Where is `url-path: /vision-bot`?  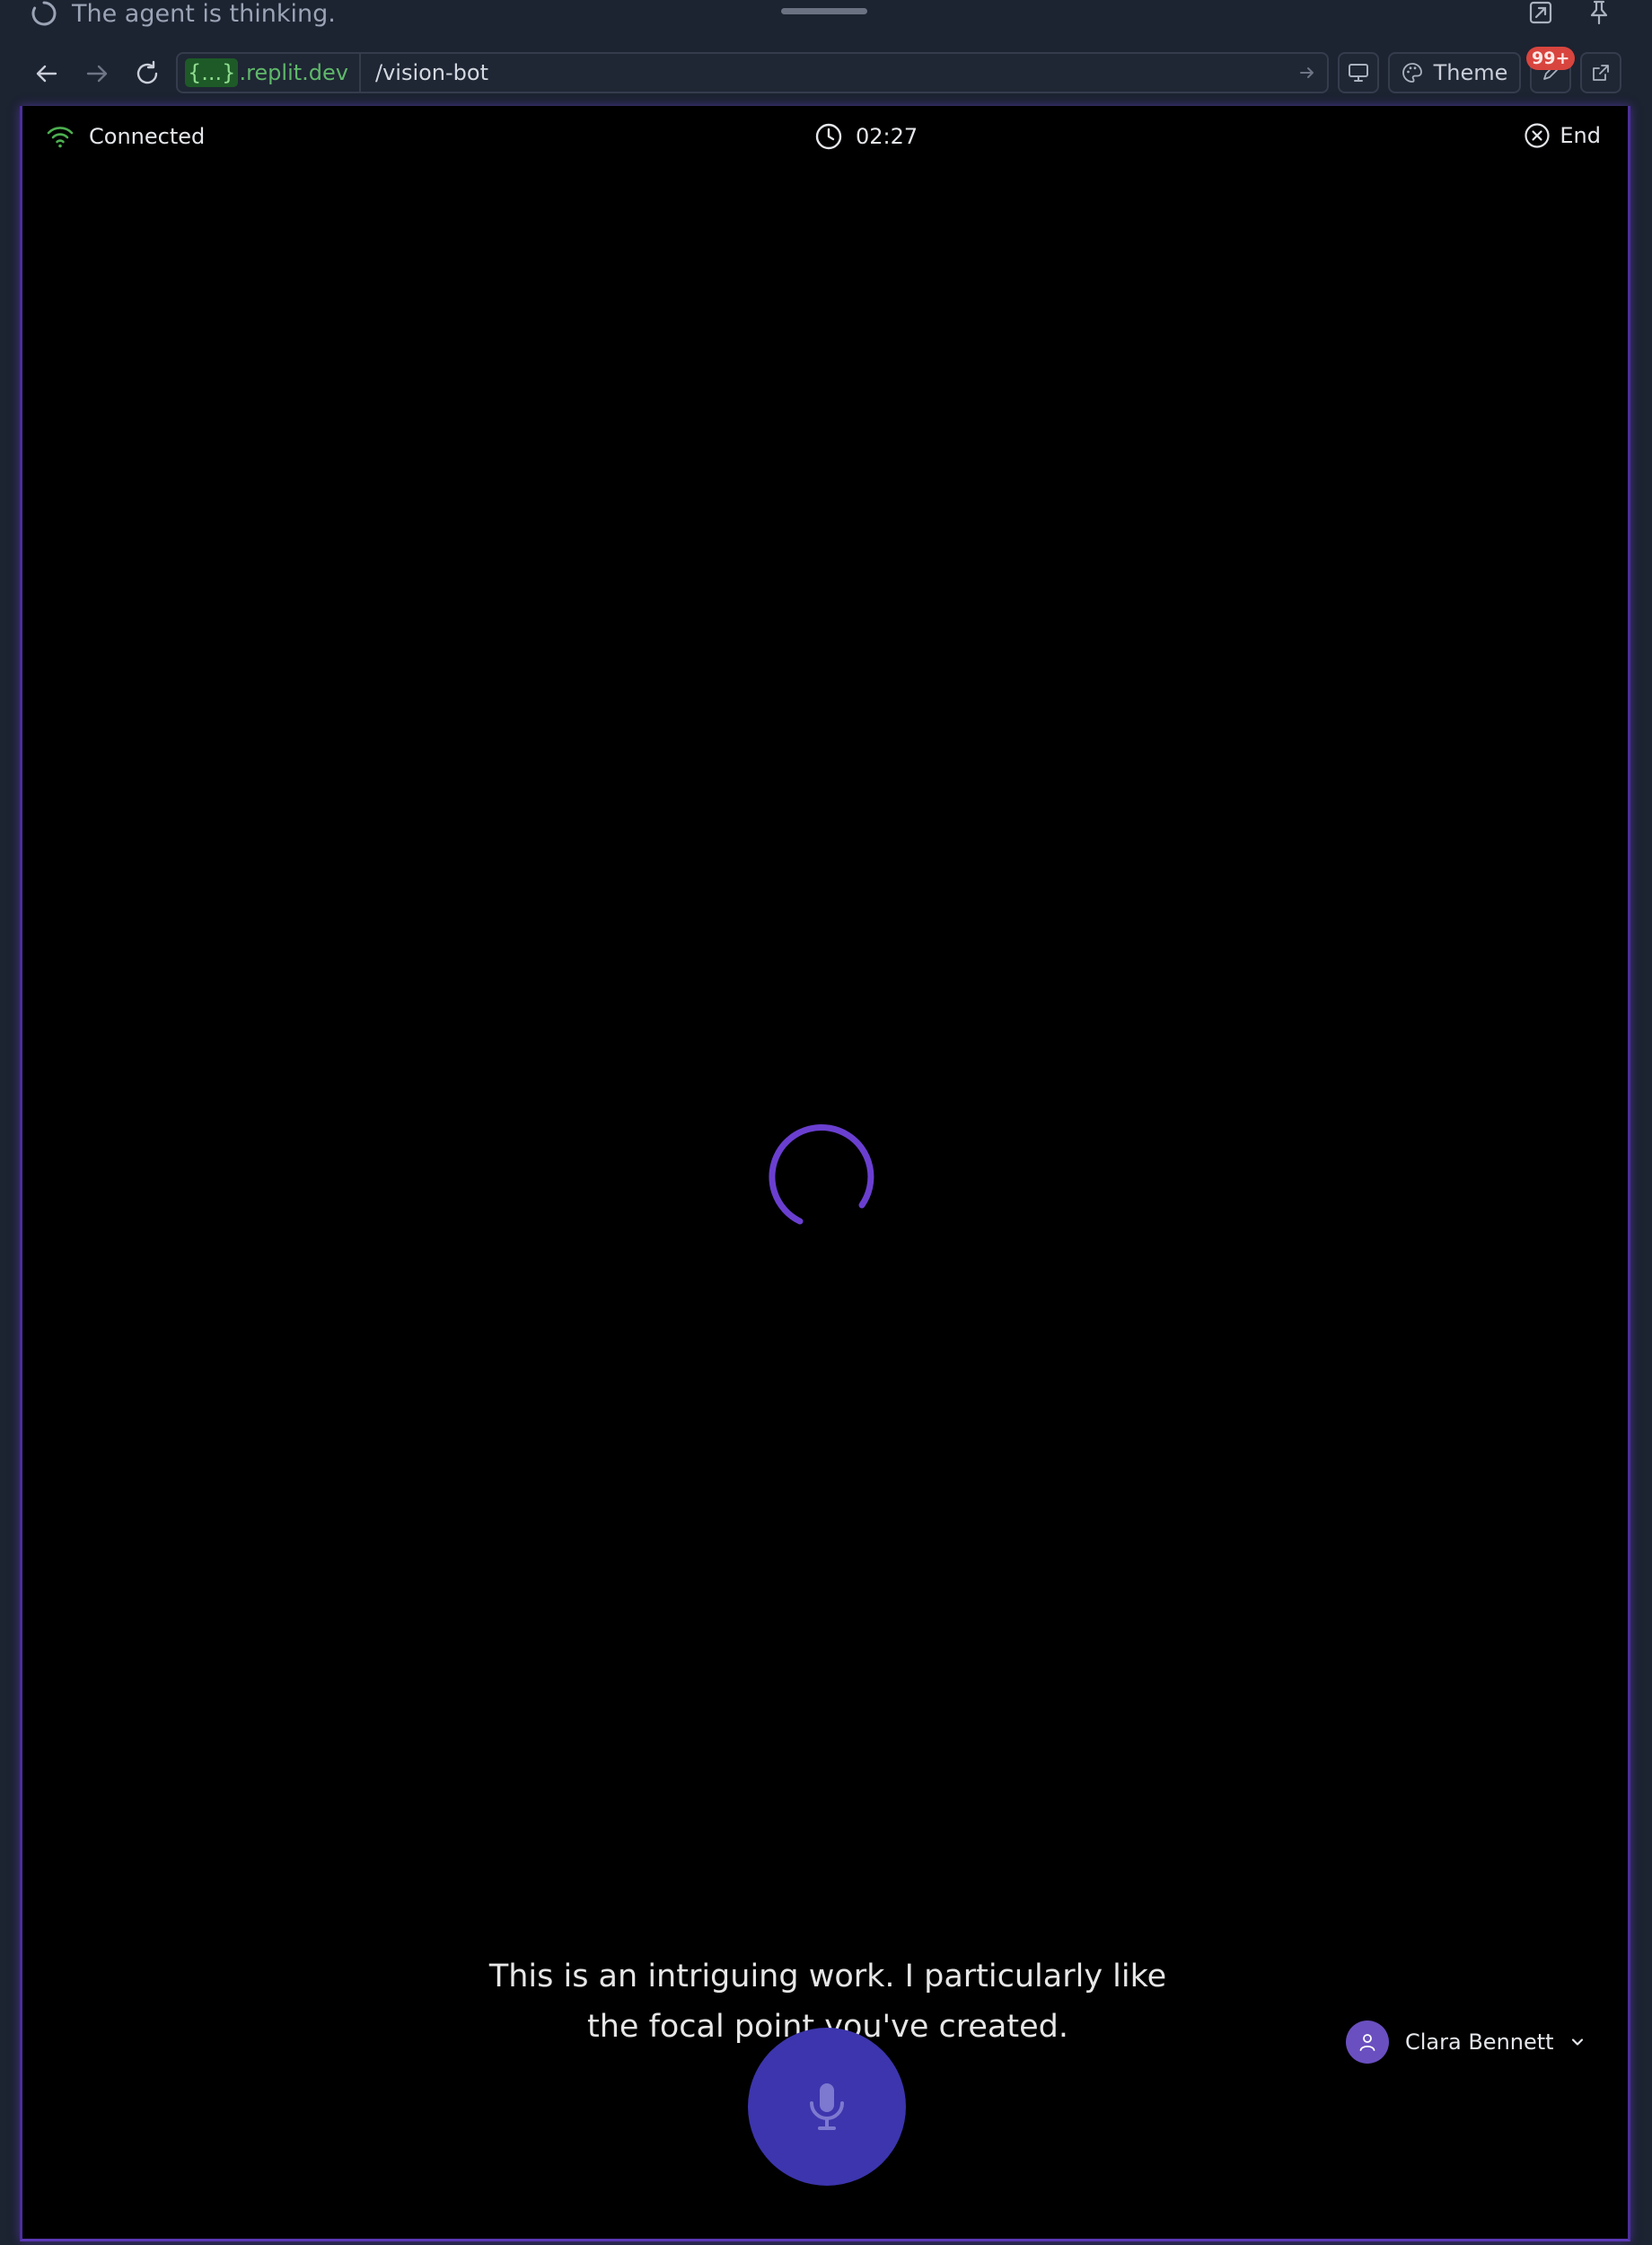 url-path: /vision-bot is located at coordinates (824, 72).